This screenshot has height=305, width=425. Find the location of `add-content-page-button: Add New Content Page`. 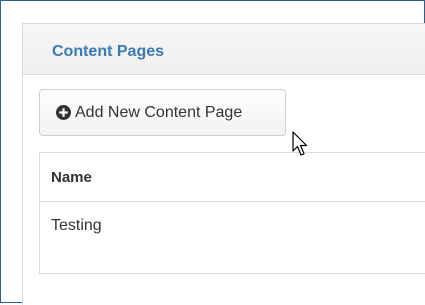

add-content-page-button: Add New Content Page is located at coordinates (162, 112).